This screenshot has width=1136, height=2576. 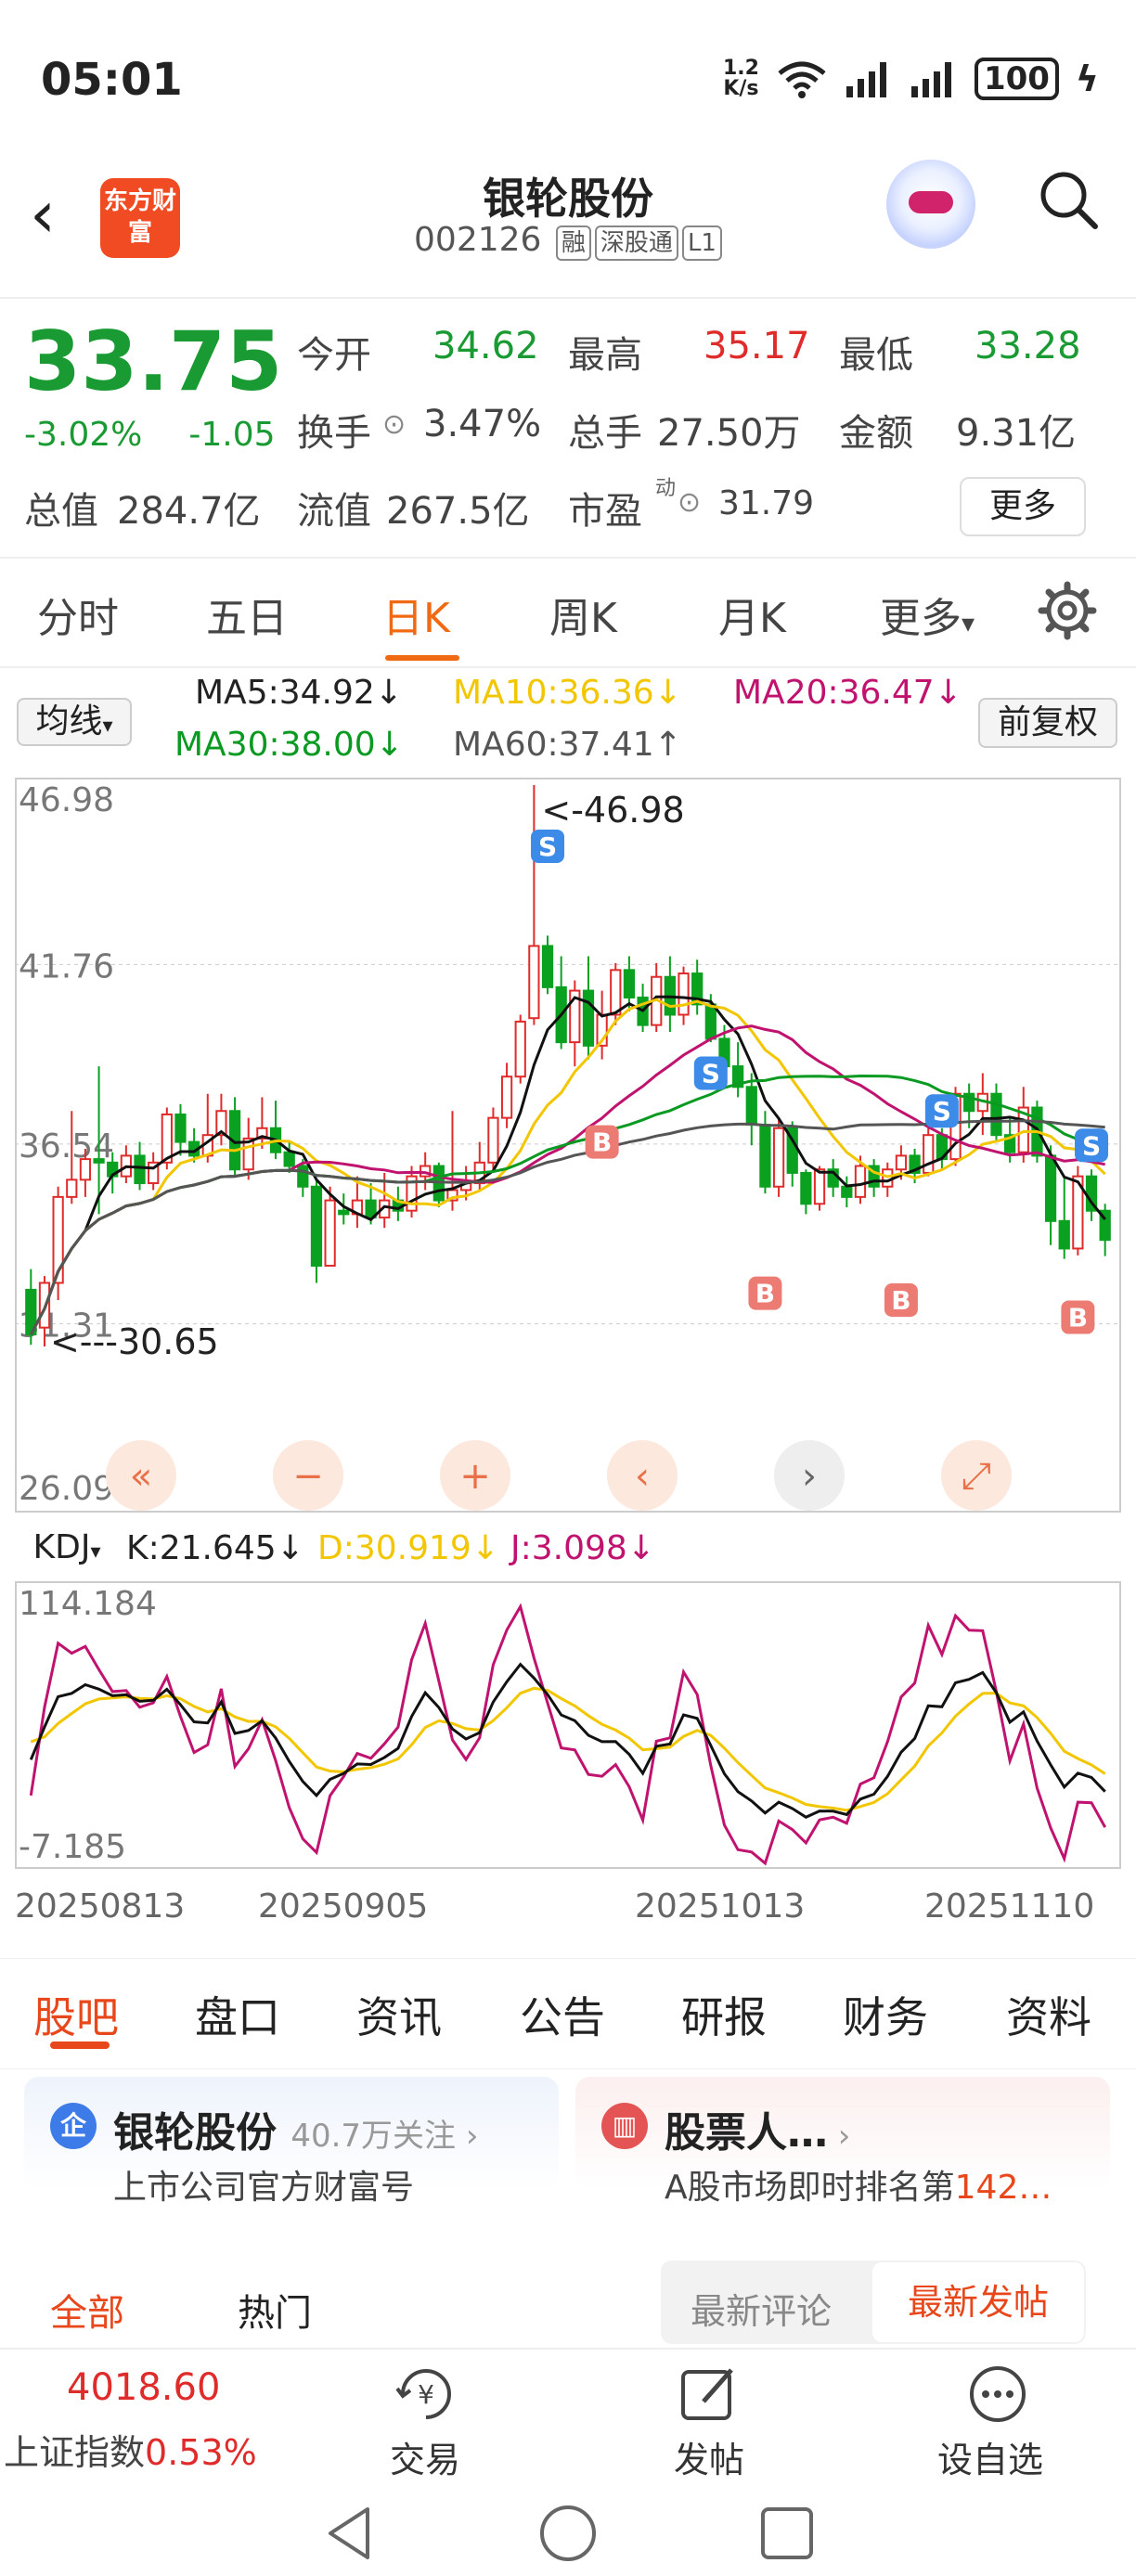 I want to click on tab-research: 研报, so click(x=724, y=2014).